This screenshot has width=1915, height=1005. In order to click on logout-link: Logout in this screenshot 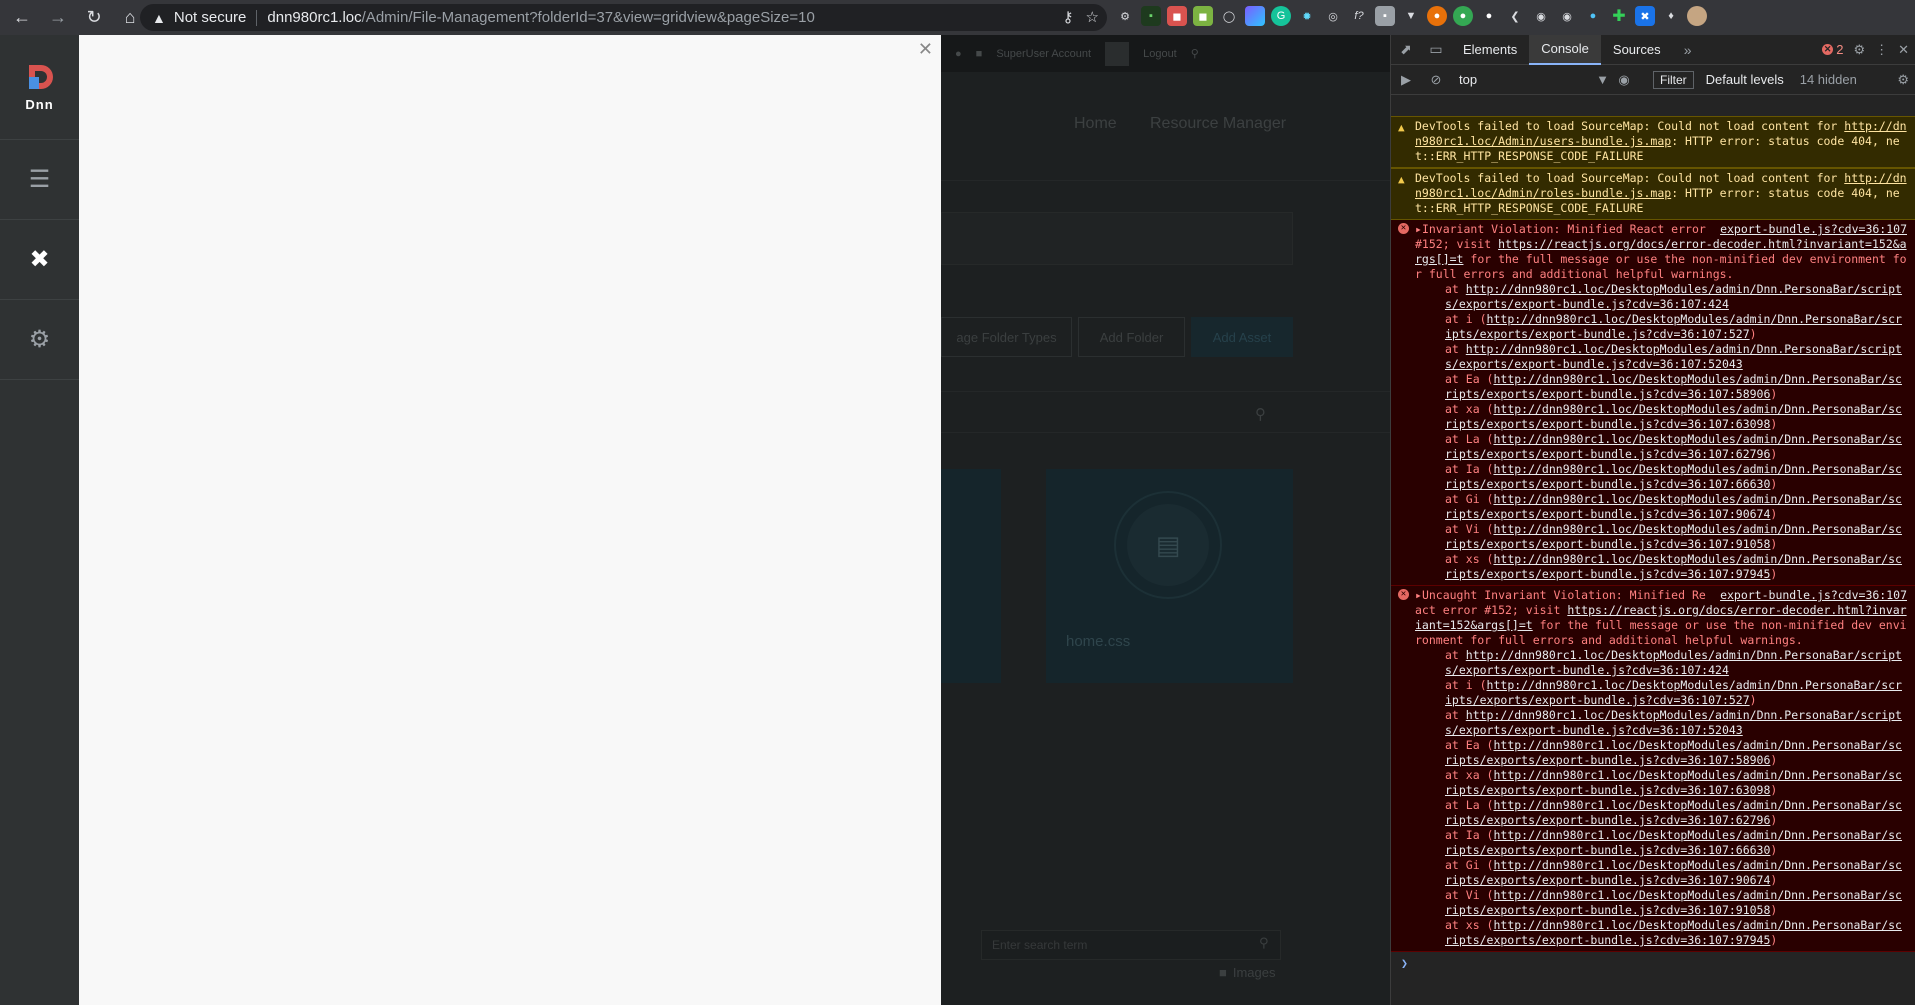, I will do `click(1160, 54)`.